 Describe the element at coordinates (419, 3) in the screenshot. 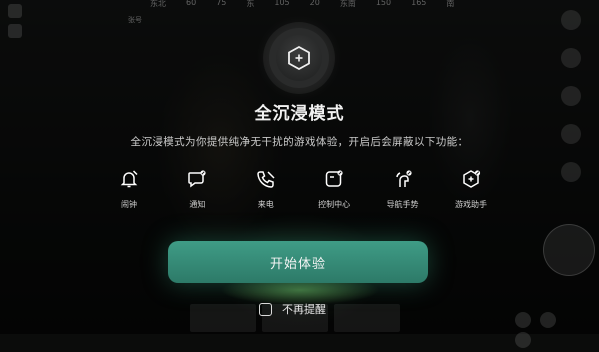

I see `compass-mark: 165` at that location.